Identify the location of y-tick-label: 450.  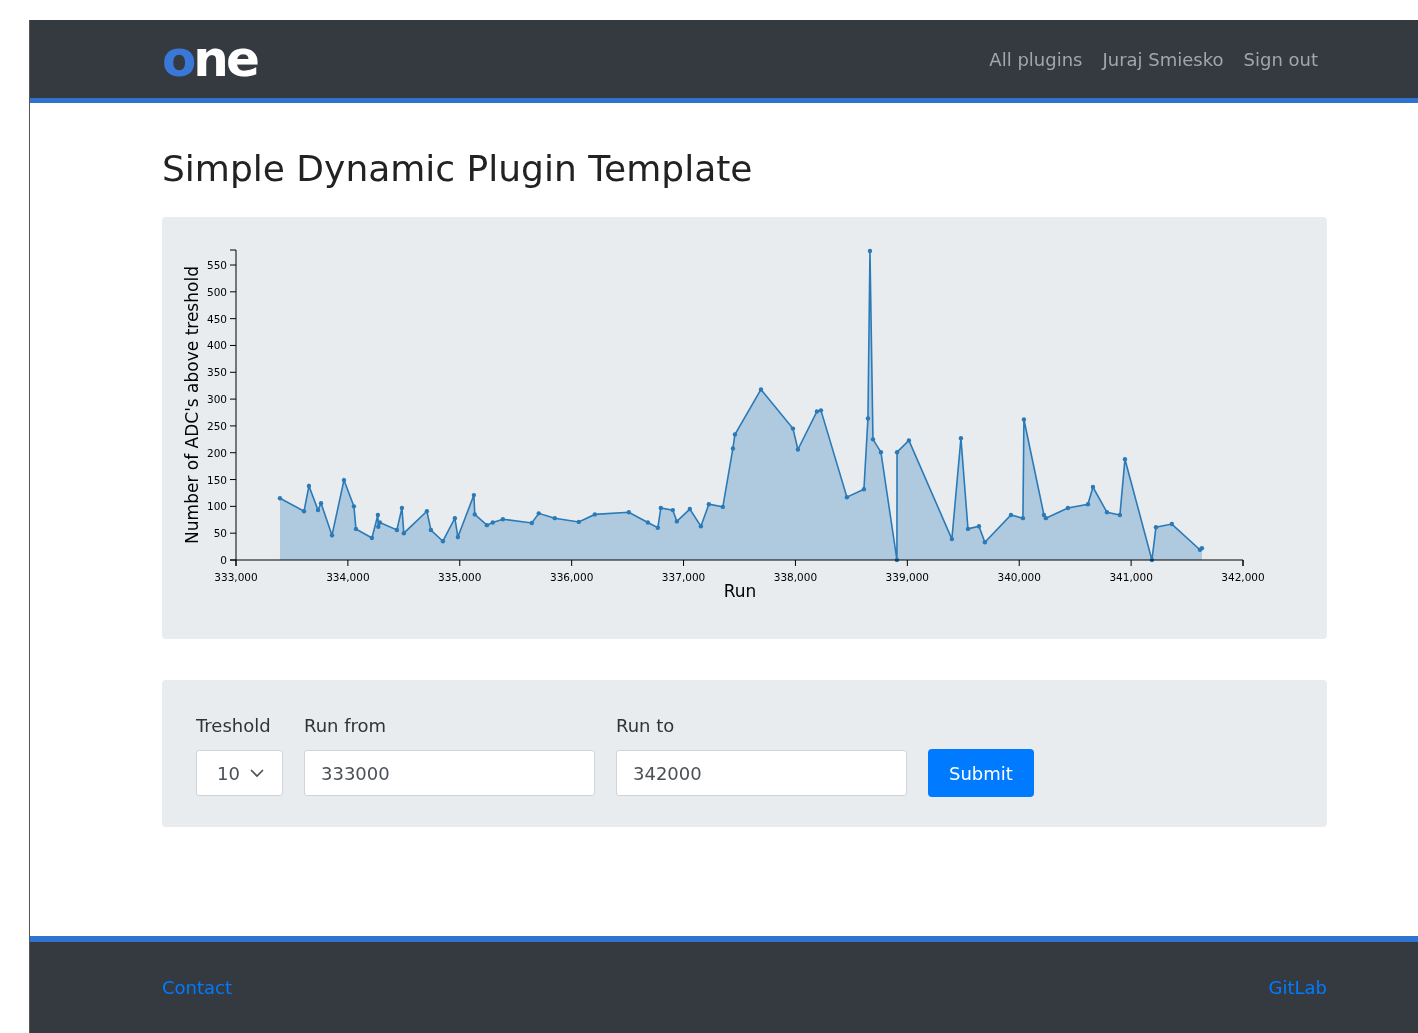
(216, 318).